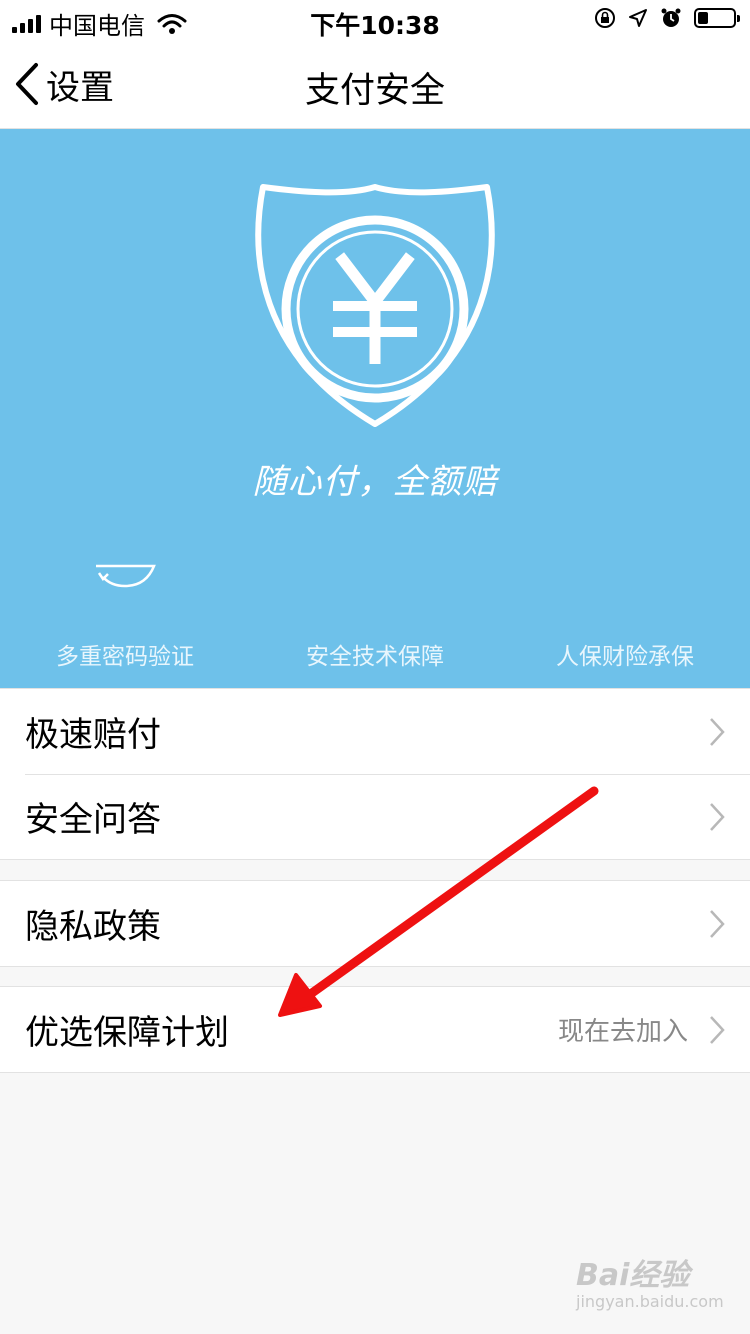 The width and height of the screenshot is (750, 1334). I want to click on page-title: 支付安全, so click(374, 91).